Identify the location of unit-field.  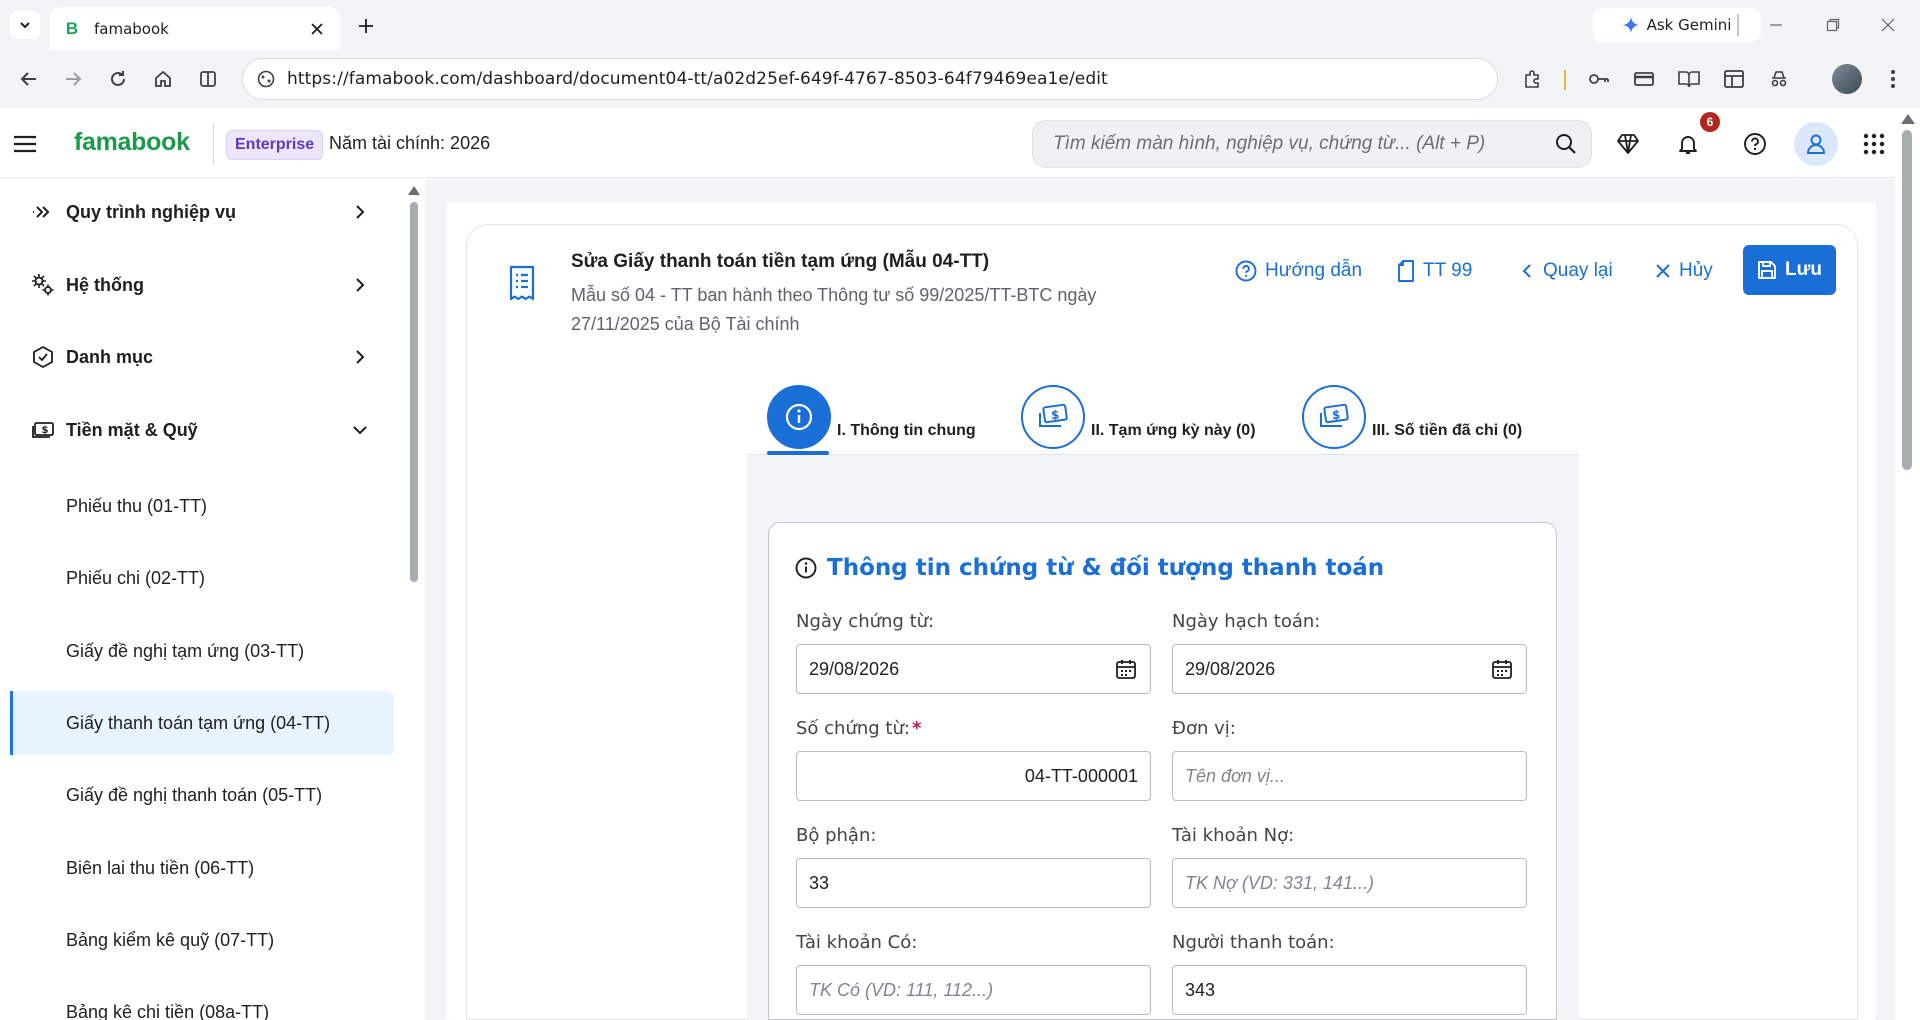
(1349, 776).